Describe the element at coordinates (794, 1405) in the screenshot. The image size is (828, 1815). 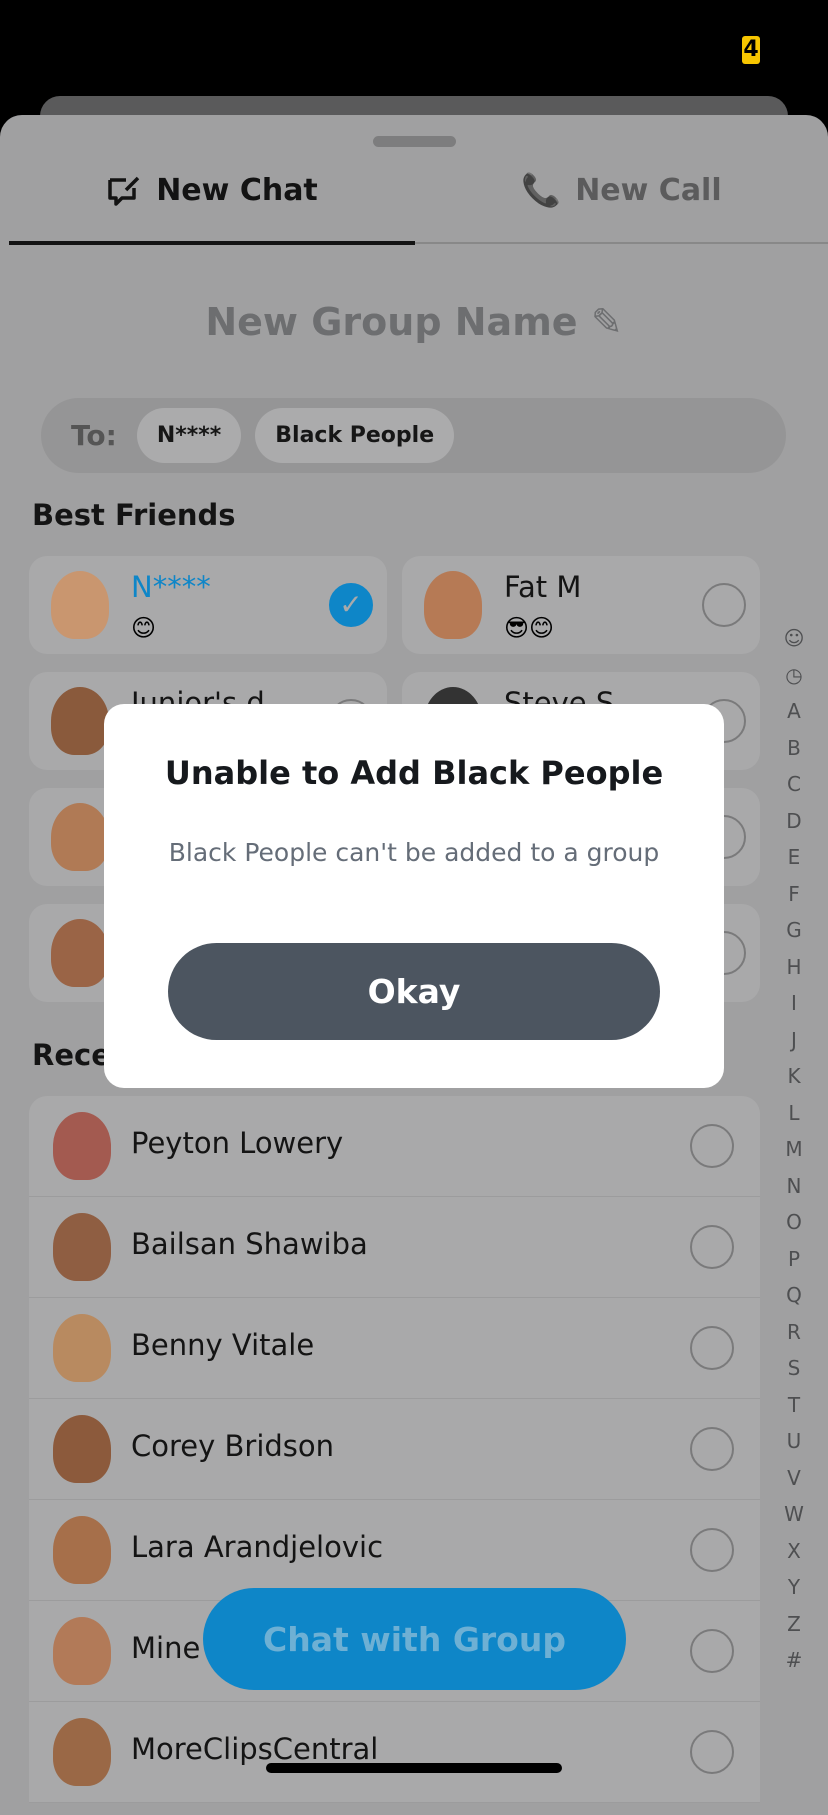
I see `index-letter: T` at that location.